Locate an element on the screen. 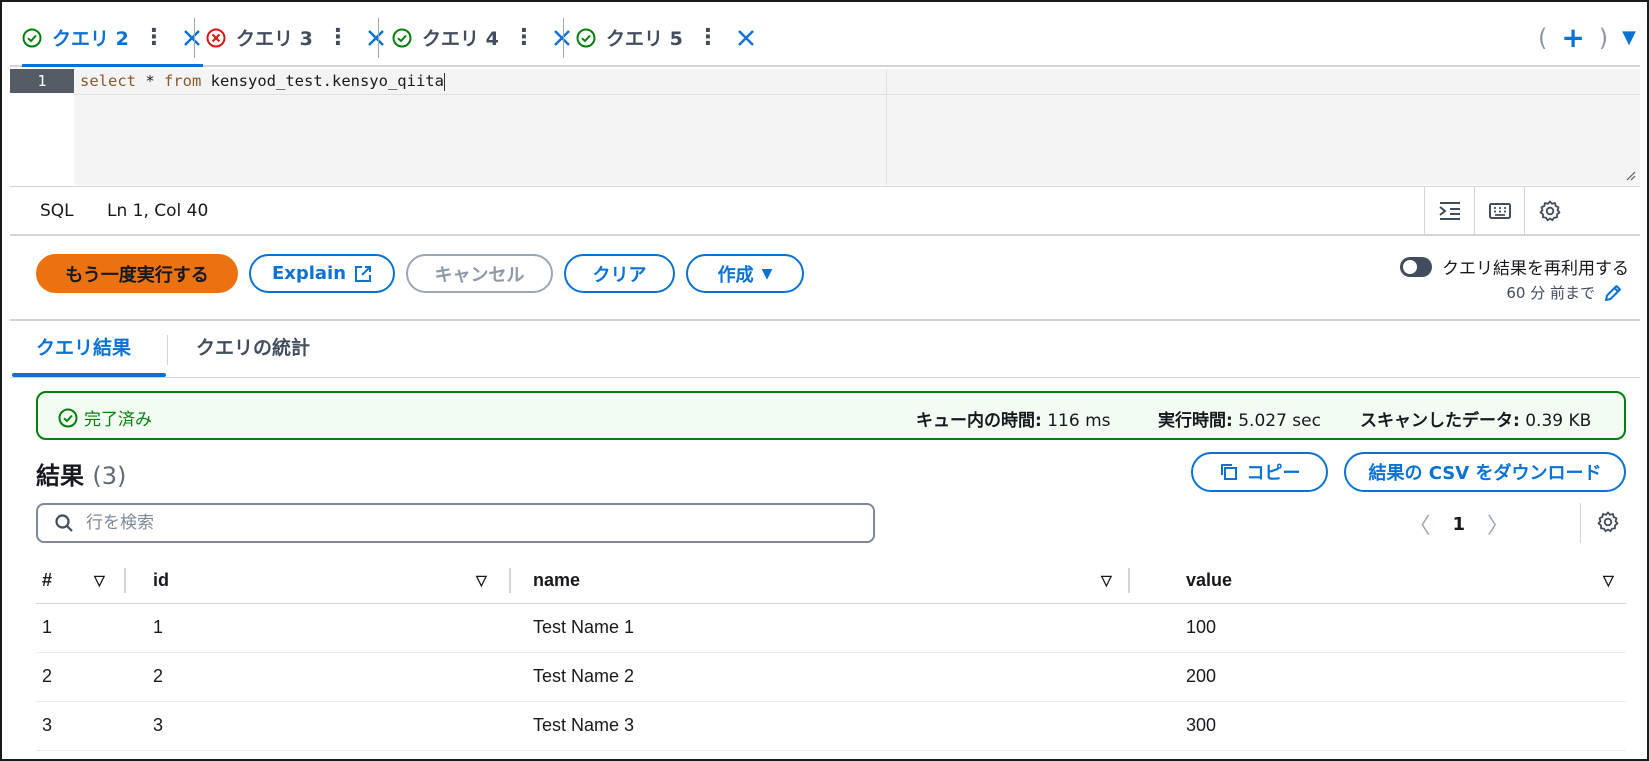 This screenshot has height=761, width=1649. column-header-label: # is located at coordinates (47, 579).